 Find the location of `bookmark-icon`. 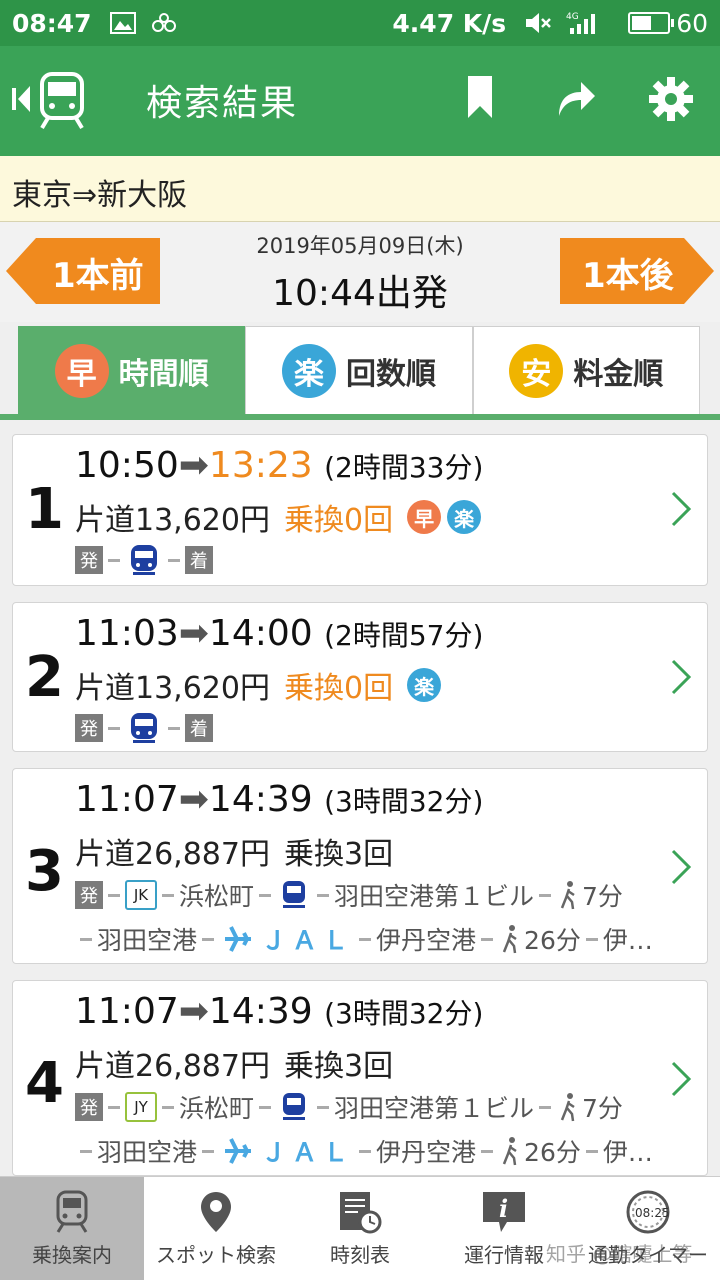

bookmark-icon is located at coordinates (480, 97).